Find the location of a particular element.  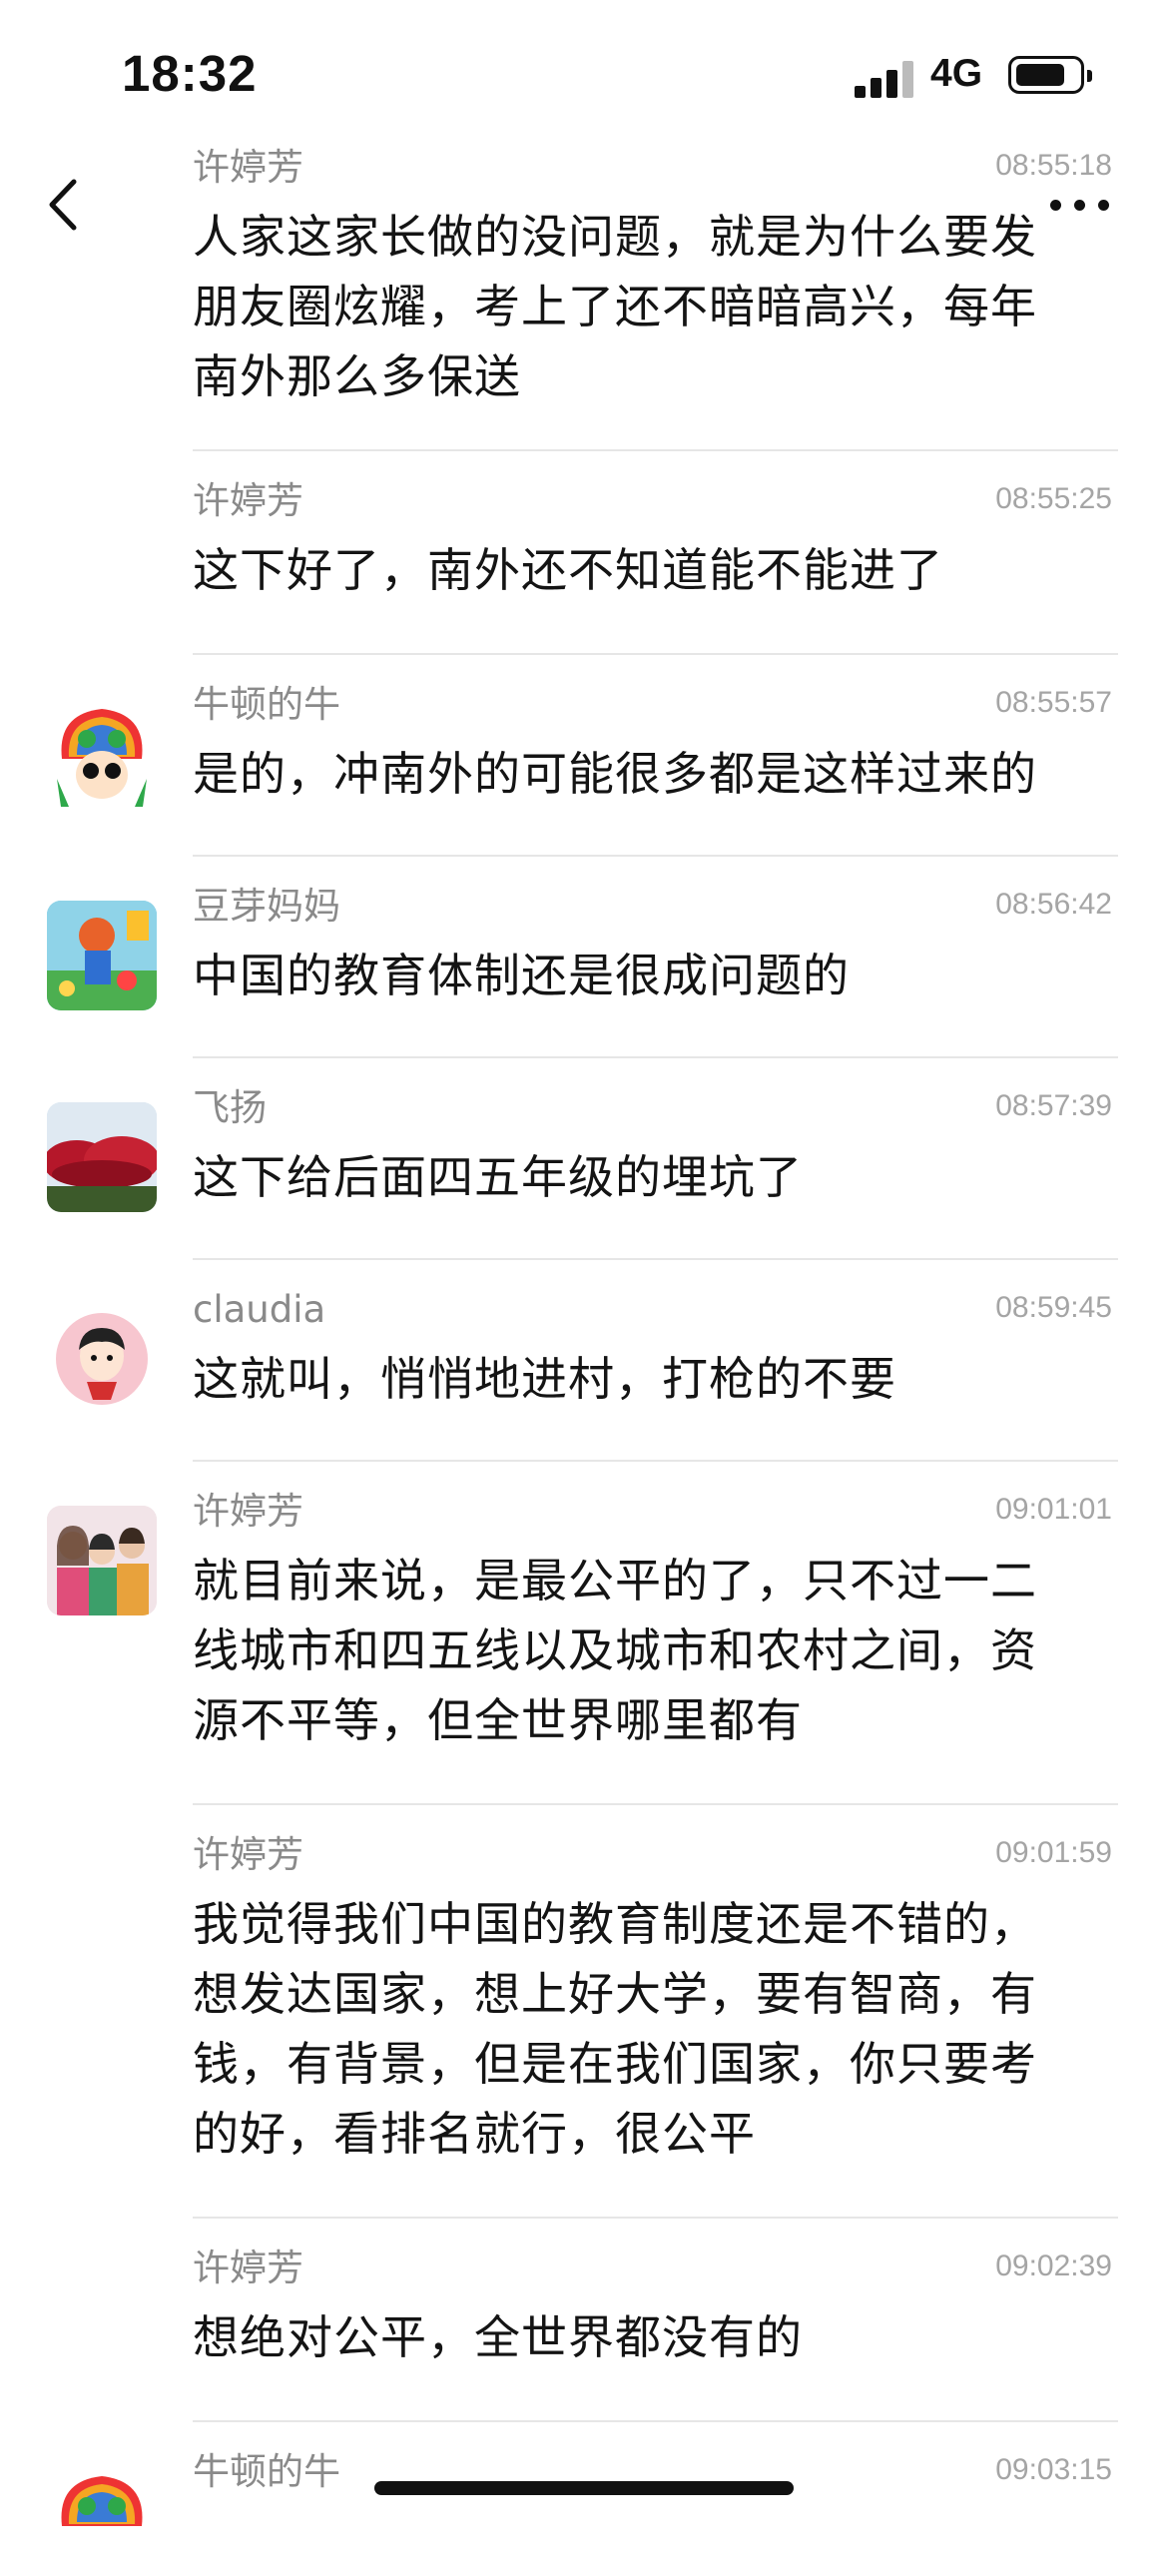

message-item: 牛顿的牛 08:55:57 是的，冲南外的可能很多都是这样过来的 is located at coordinates (584, 756).